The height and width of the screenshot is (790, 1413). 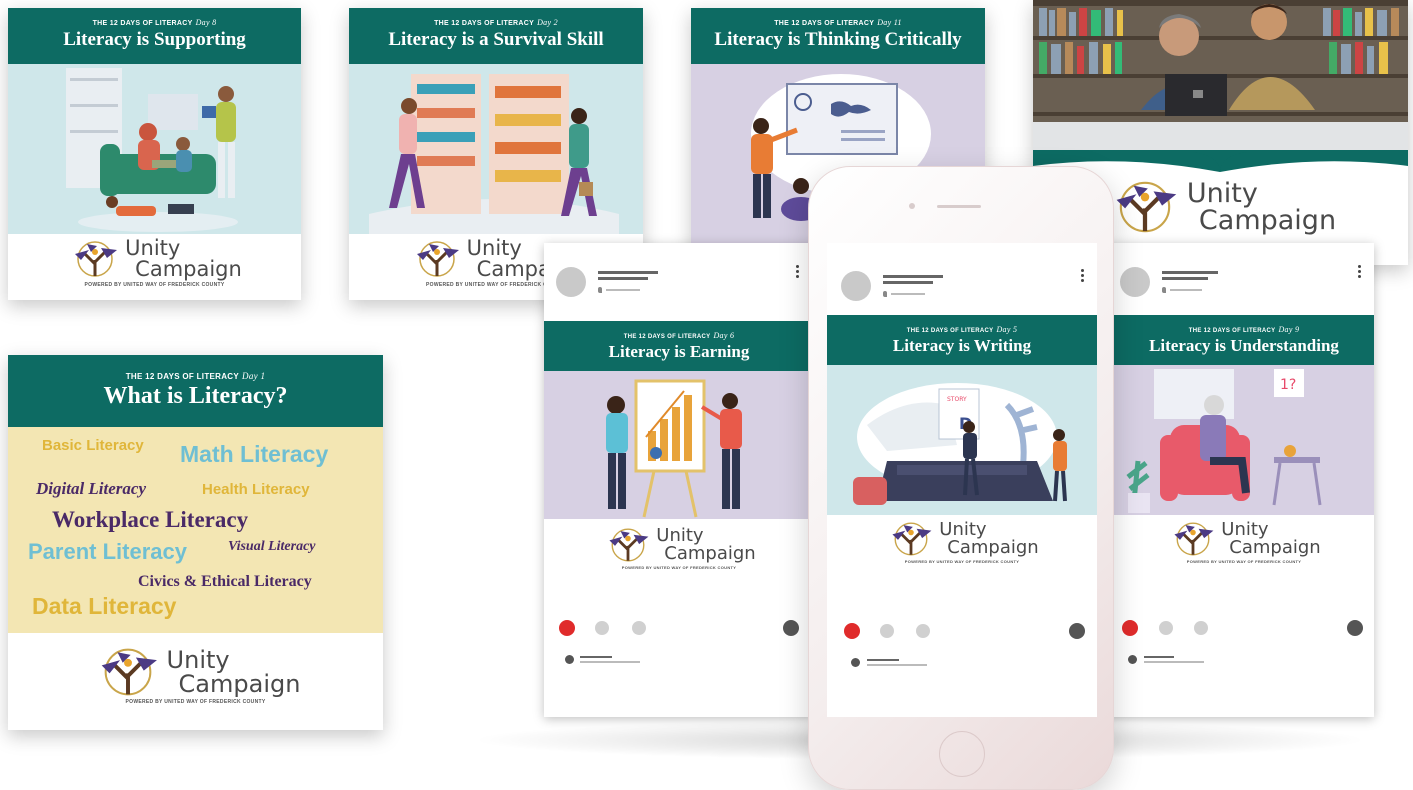 What do you see at coordinates (107, 551) in the screenshot?
I see `word-parent-literacy: Parent Literacy` at bounding box center [107, 551].